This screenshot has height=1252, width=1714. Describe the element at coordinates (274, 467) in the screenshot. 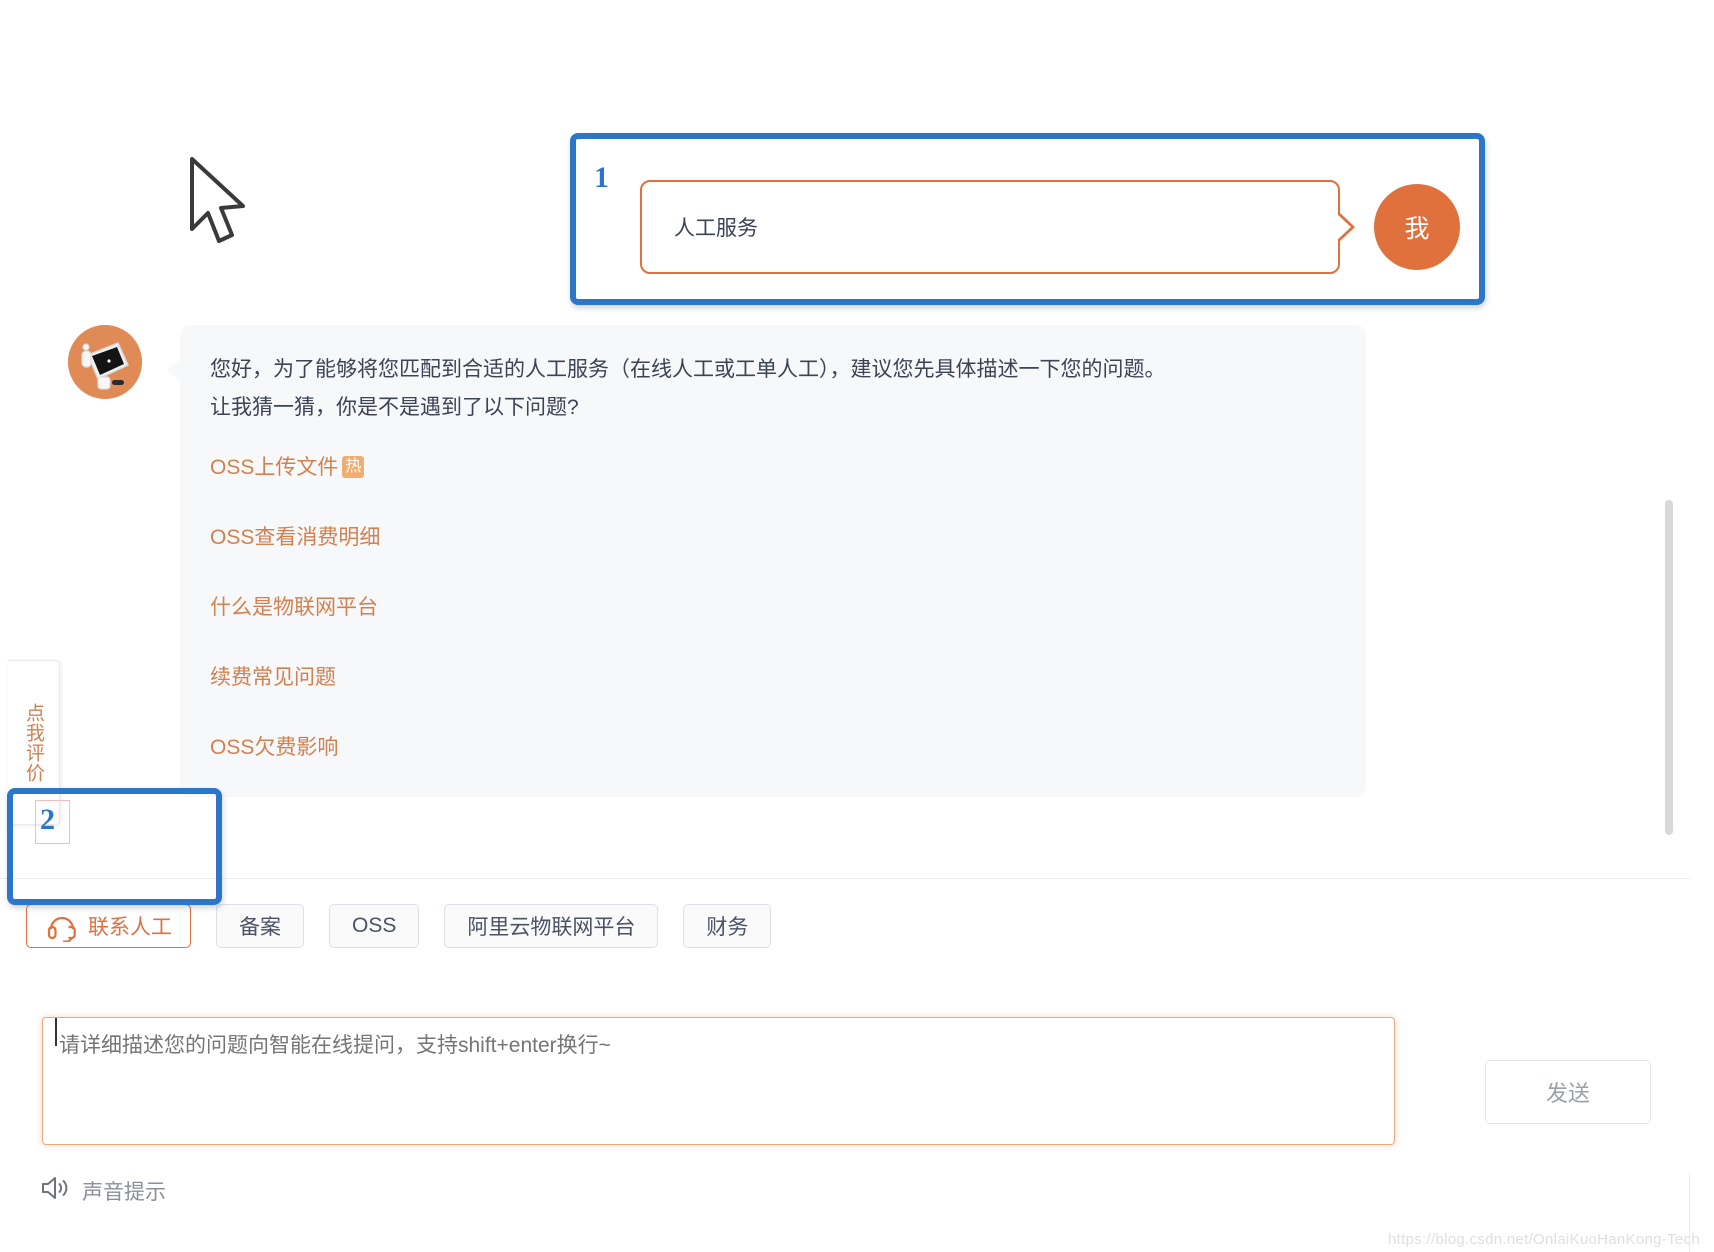

I see `faq-link-label: OSS上传文件` at that location.